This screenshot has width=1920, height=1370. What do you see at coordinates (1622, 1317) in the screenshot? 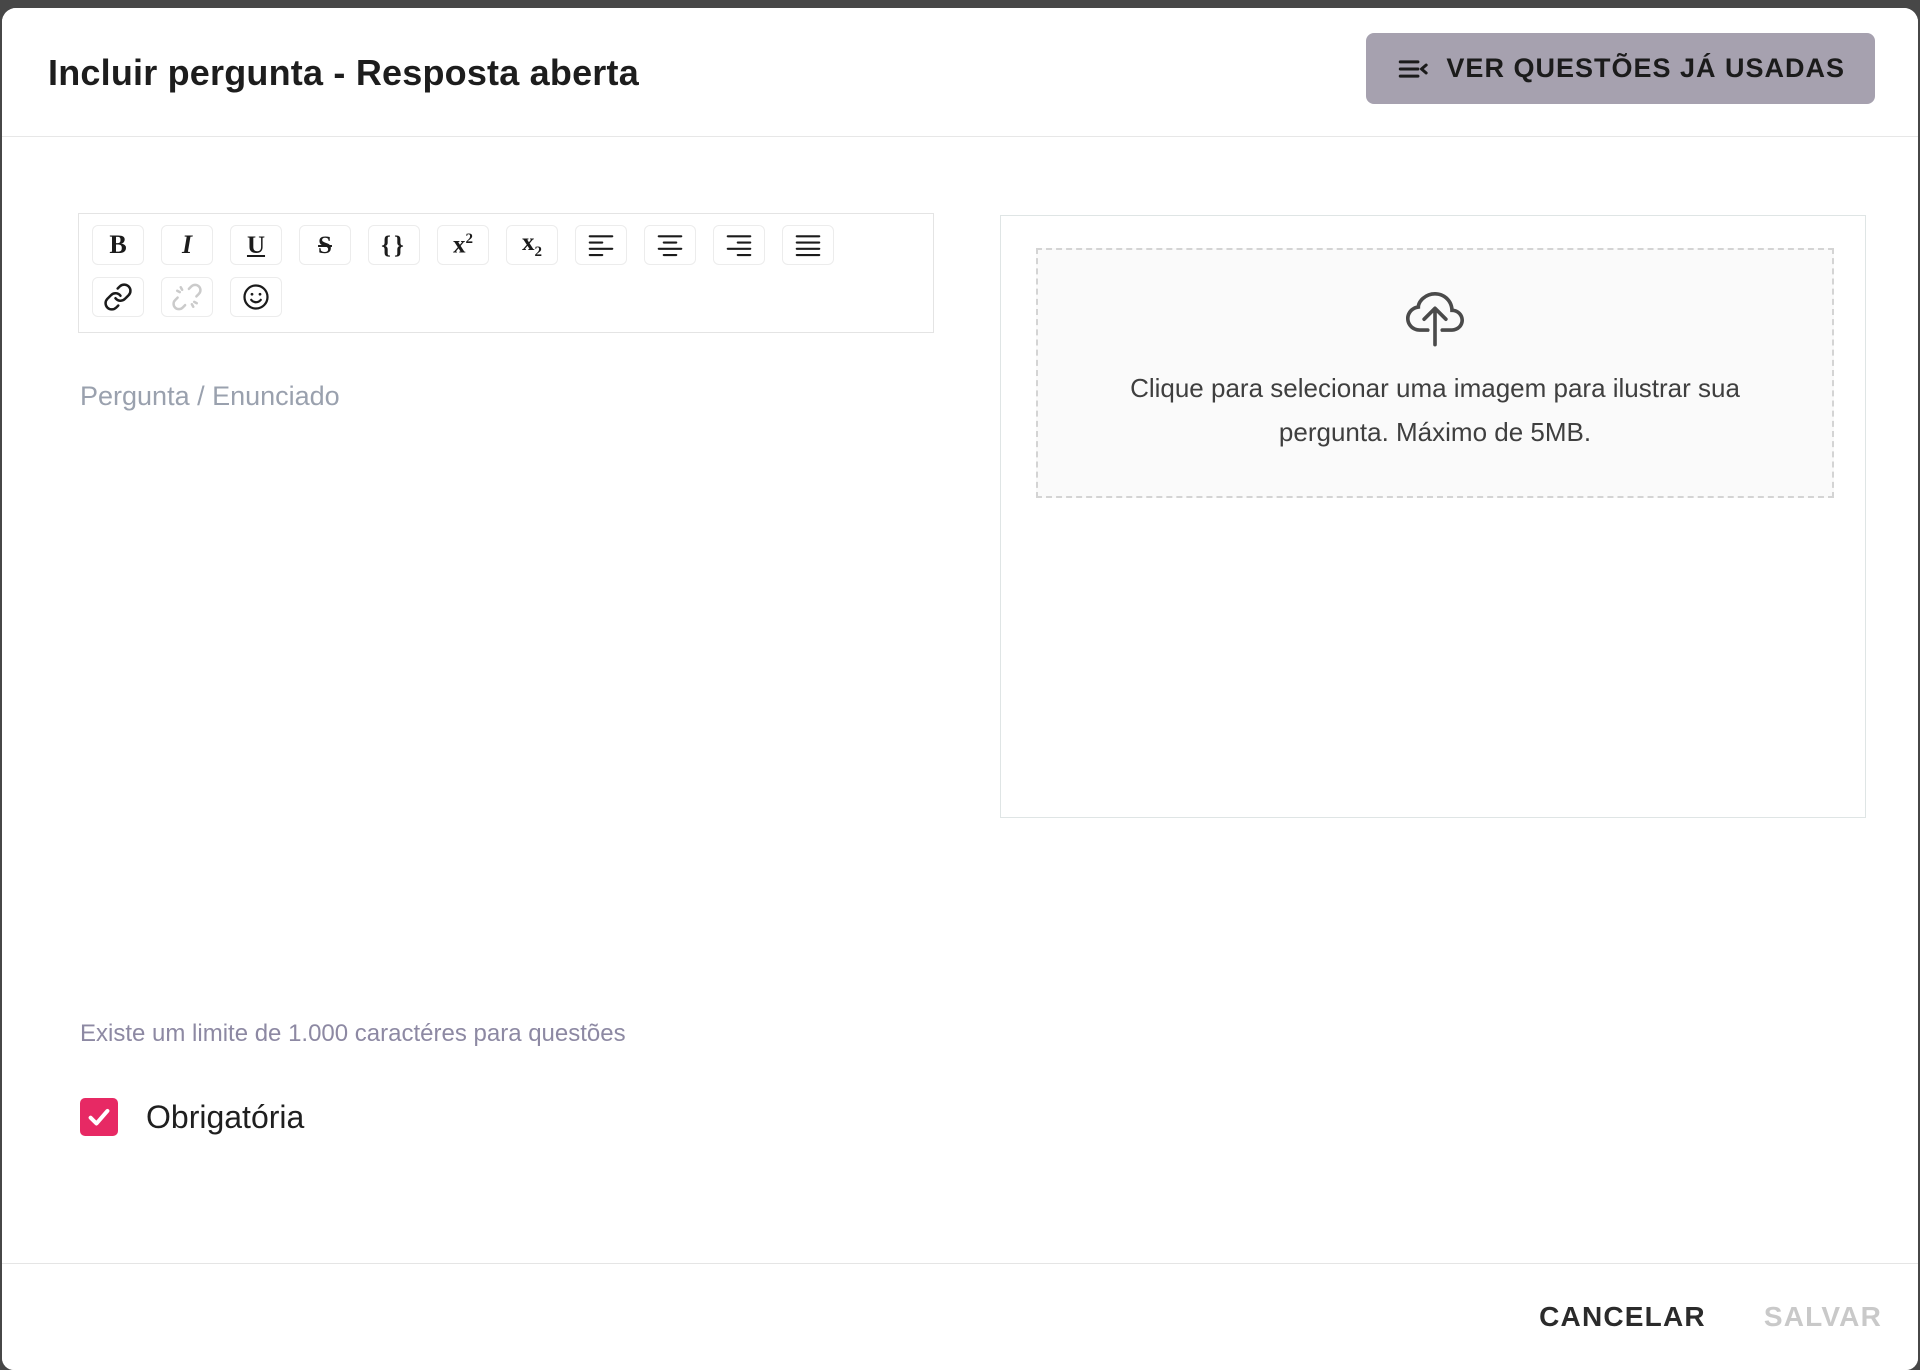
I see `cancel-button: CANCELAR` at bounding box center [1622, 1317].